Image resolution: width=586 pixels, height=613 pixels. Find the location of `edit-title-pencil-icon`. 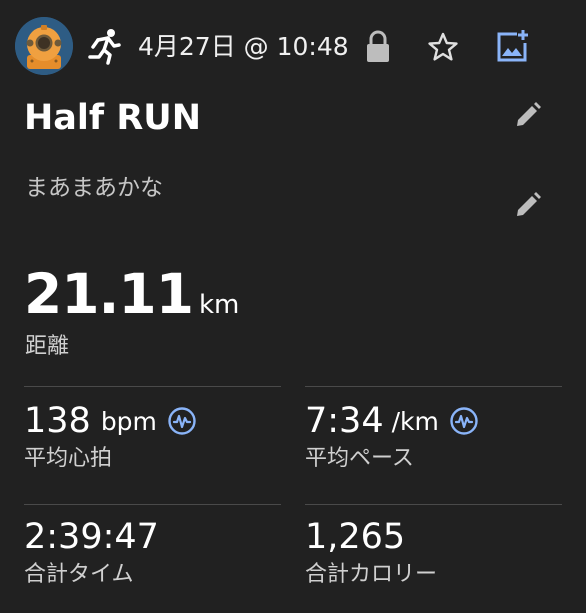

edit-title-pencil-icon is located at coordinates (528, 115).